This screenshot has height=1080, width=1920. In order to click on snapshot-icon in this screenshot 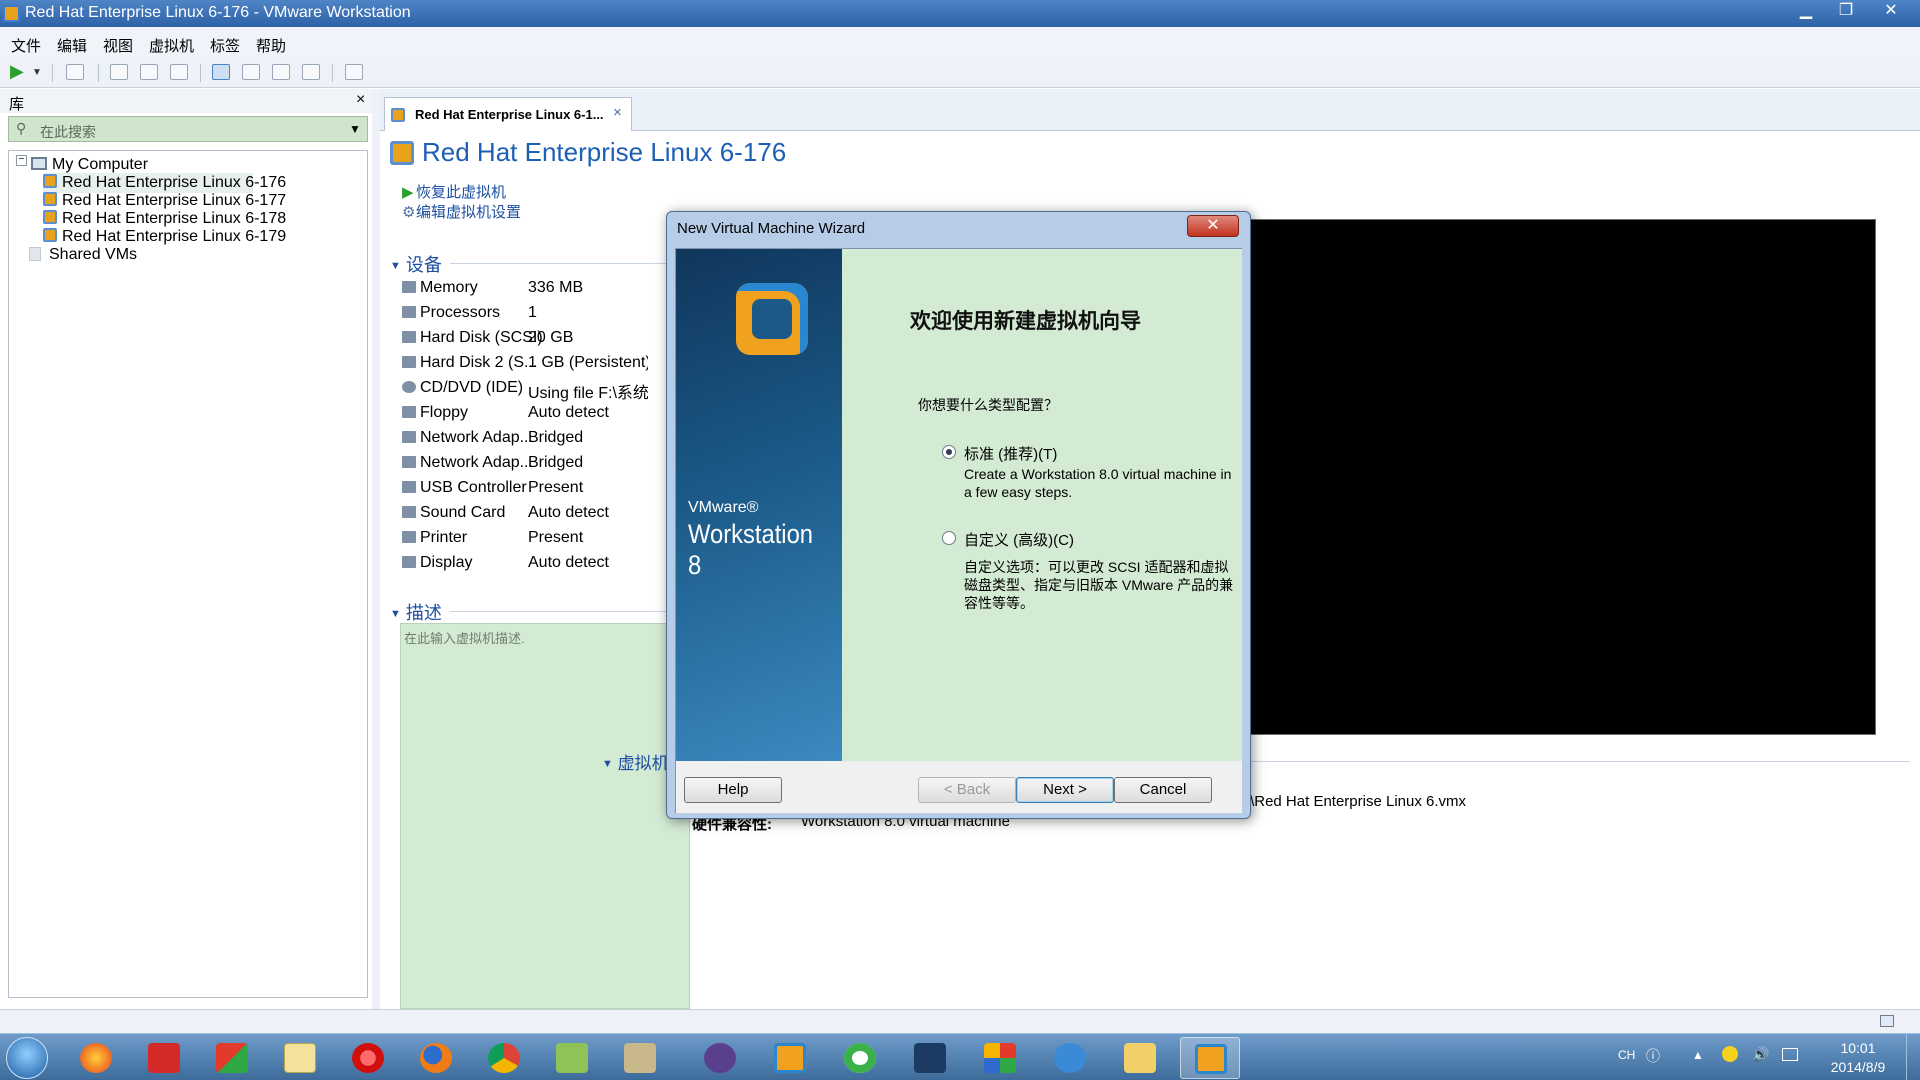, I will do `click(119, 72)`.